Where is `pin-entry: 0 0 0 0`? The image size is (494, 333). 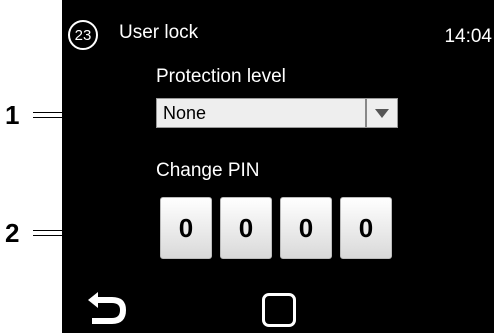 pin-entry: 0 0 0 0 is located at coordinates (276, 228).